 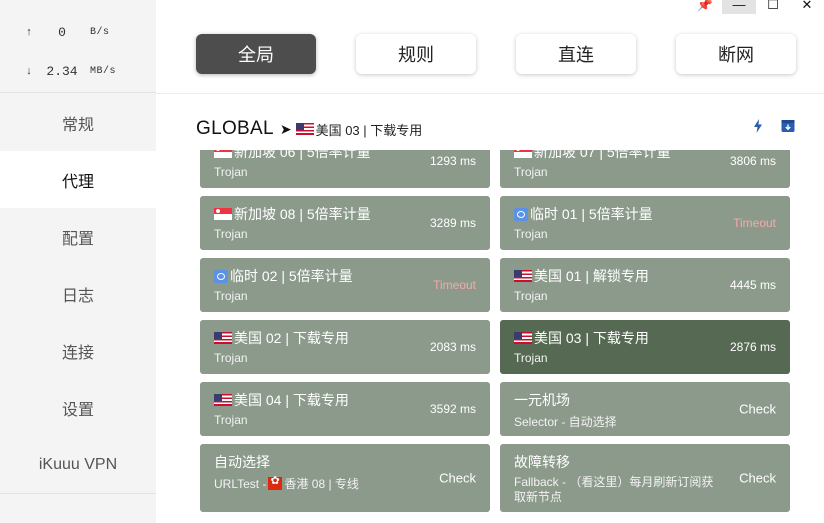 I want to click on proxy-delay: 3592 ms, so click(x=452, y=409).